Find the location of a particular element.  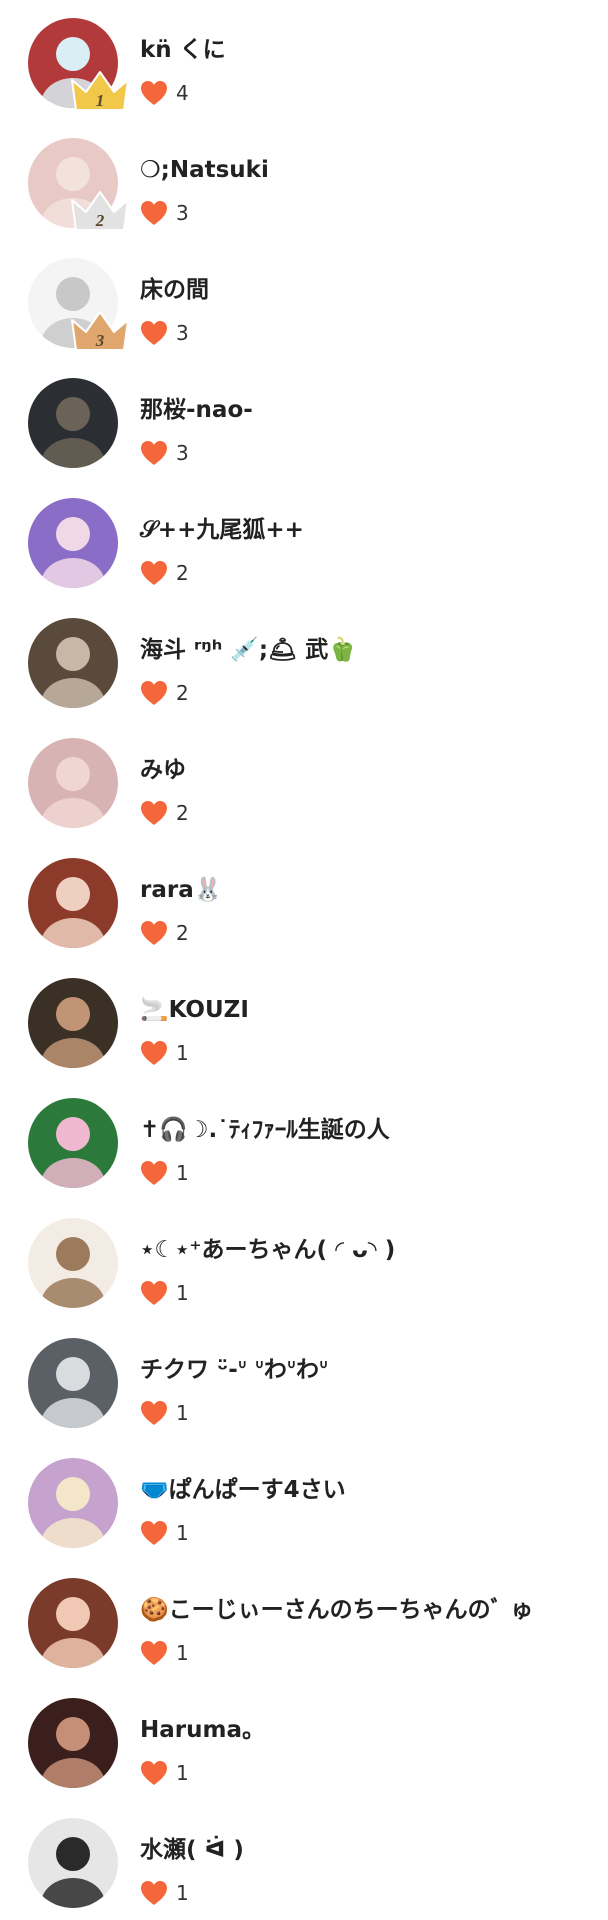

user-row: rara🐰 2 is located at coordinates (304, 900).